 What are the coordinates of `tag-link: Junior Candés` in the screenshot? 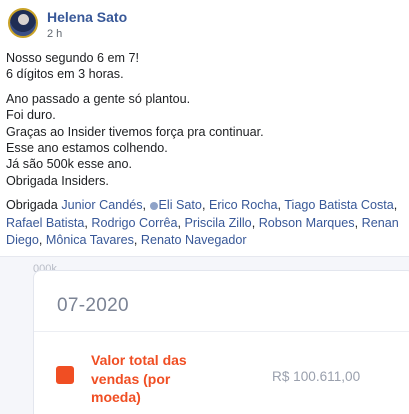 It's located at (101, 205).